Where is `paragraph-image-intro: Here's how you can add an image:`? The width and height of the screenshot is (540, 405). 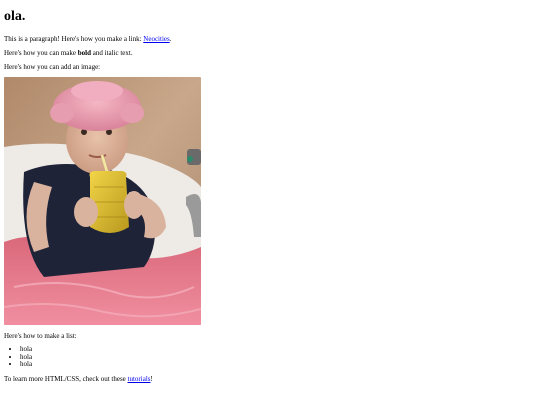 paragraph-image-intro: Here's how you can add an image: is located at coordinates (52, 67).